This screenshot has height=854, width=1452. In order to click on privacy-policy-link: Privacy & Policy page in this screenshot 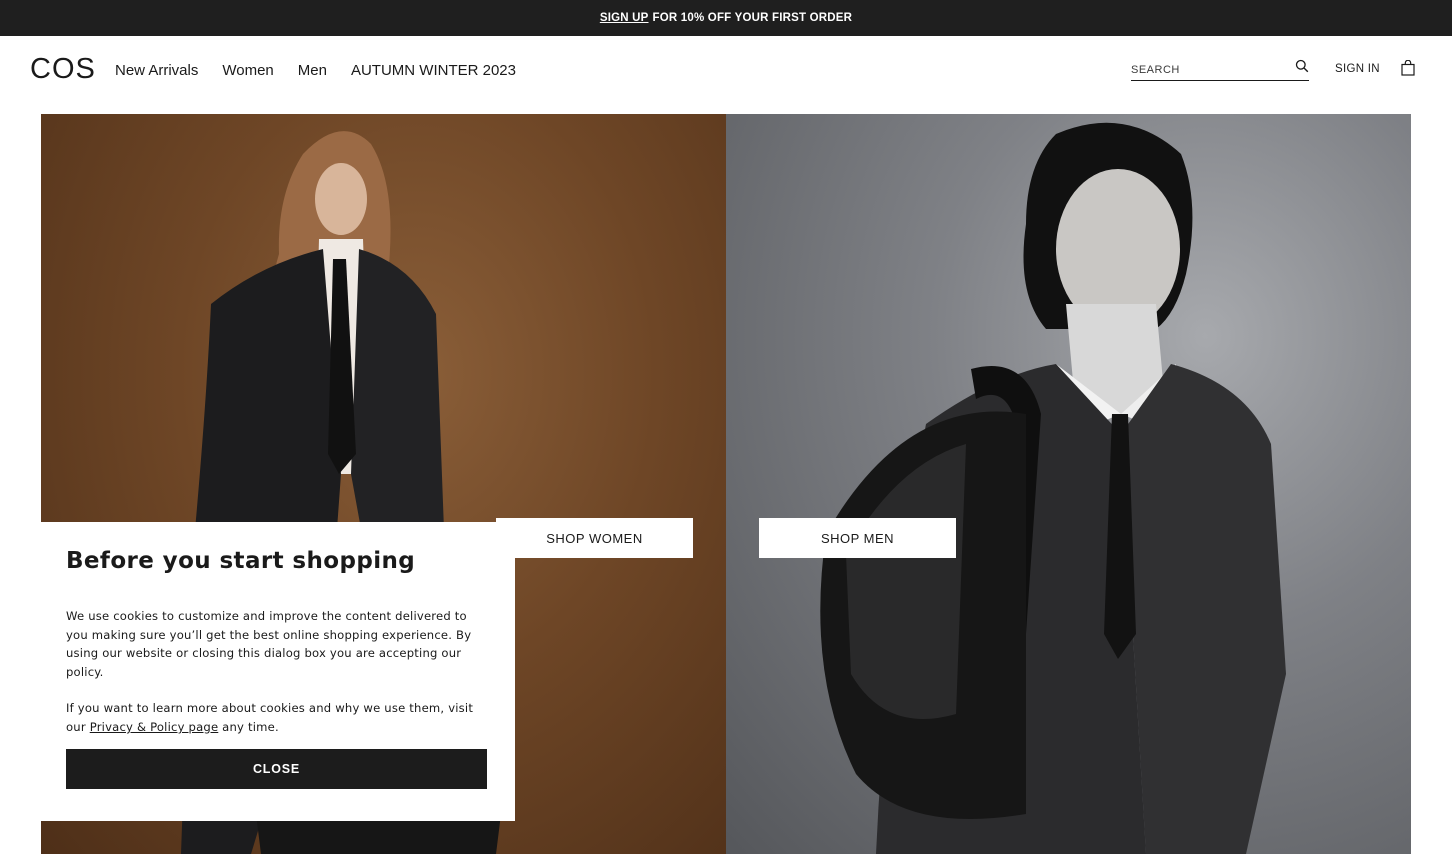, I will do `click(154, 727)`.